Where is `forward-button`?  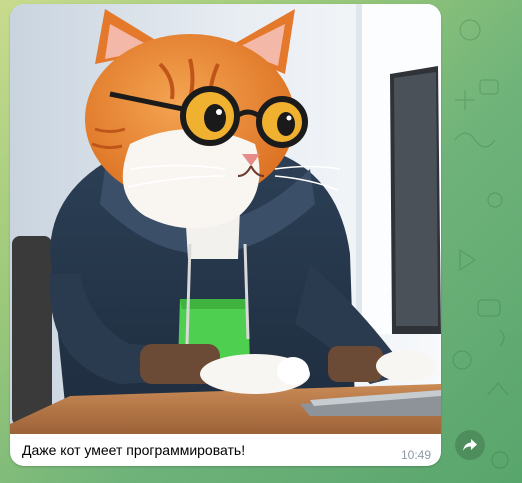
forward-button is located at coordinates (470, 445).